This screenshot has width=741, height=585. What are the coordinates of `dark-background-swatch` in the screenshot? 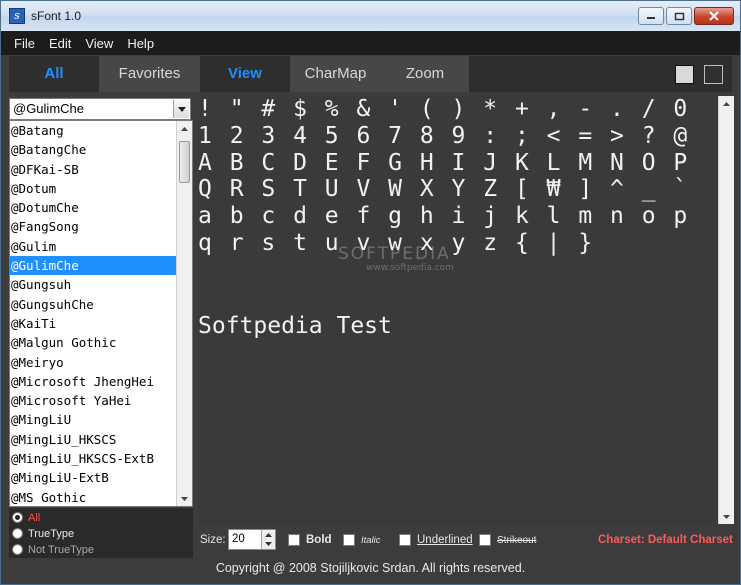 It's located at (713, 74).